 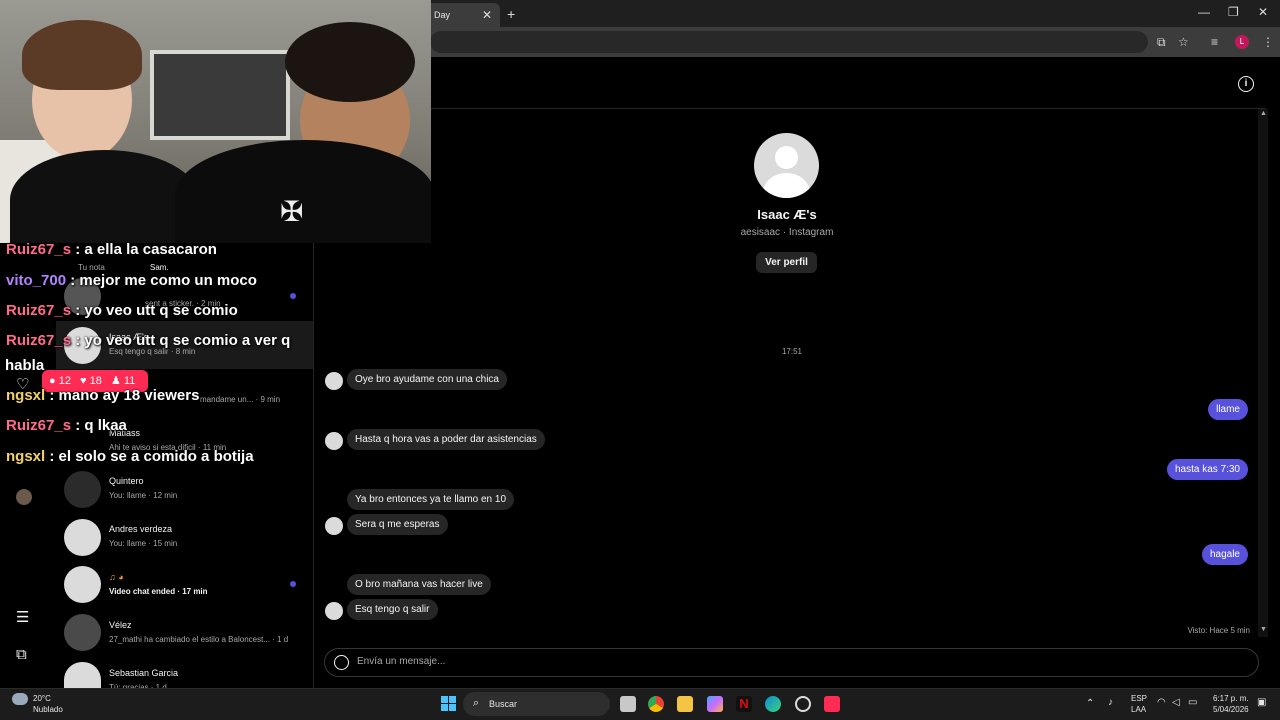 What do you see at coordinates (42, 698) in the screenshot?
I see `weather-temp: 20°C` at bounding box center [42, 698].